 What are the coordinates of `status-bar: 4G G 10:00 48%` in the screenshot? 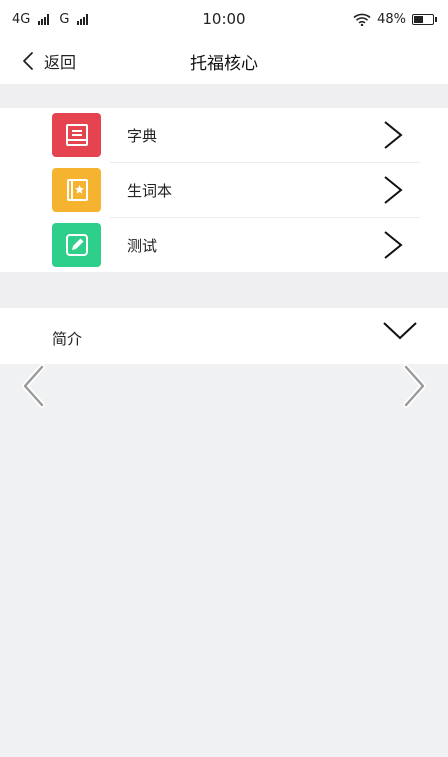 It's located at (224, 19).